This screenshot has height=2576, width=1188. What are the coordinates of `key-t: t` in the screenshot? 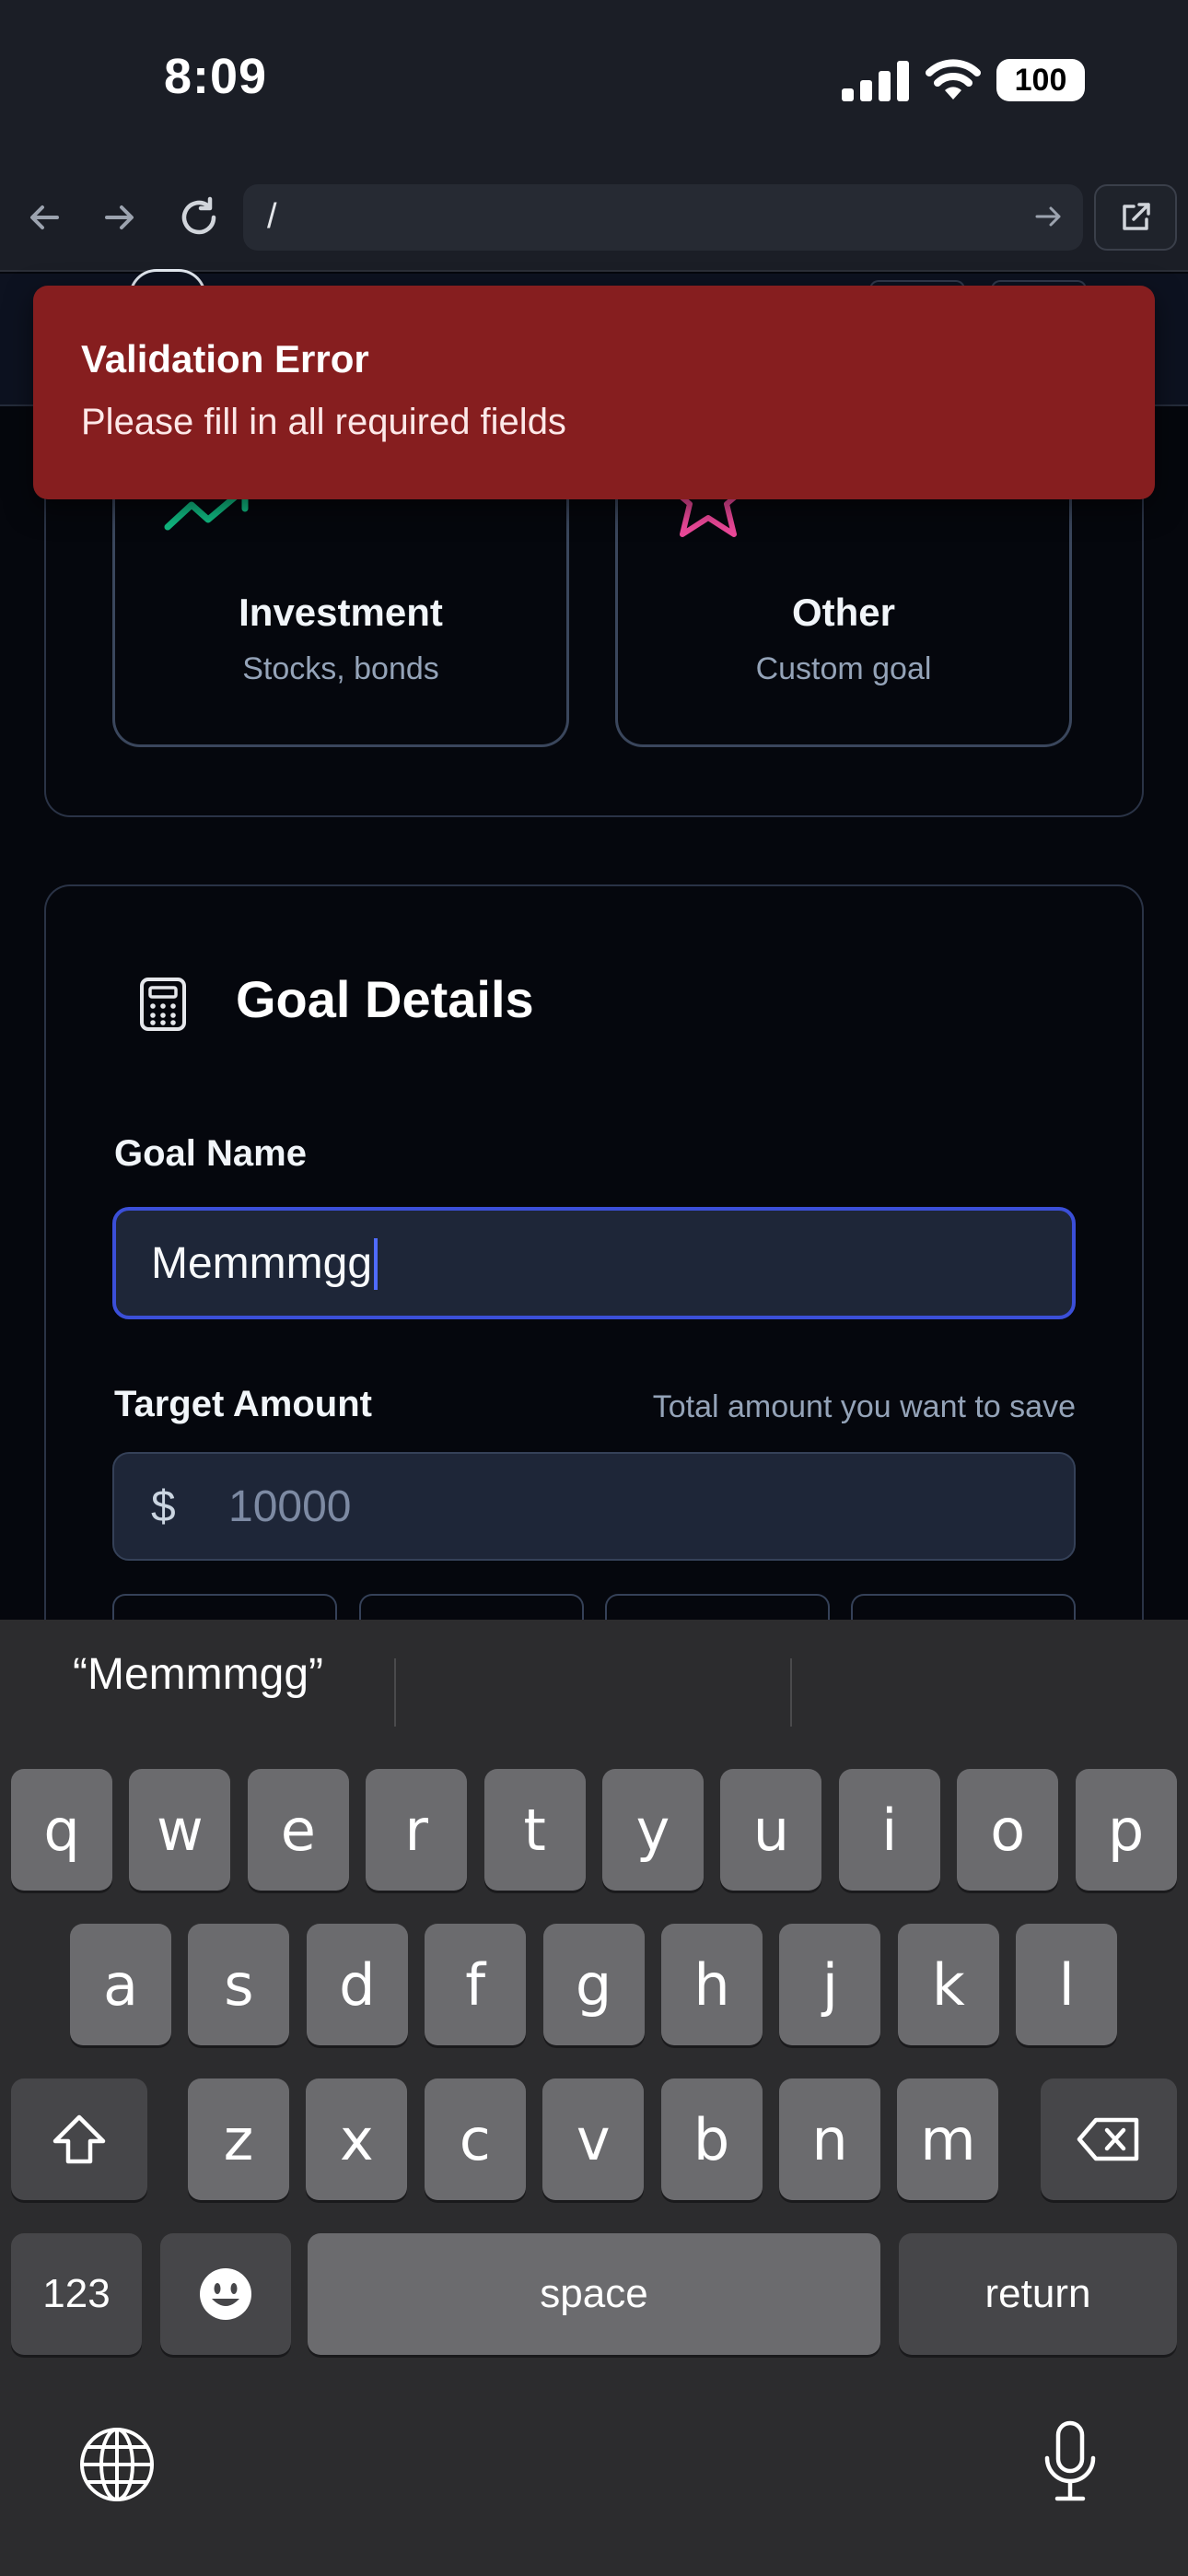 It's located at (534, 1830).